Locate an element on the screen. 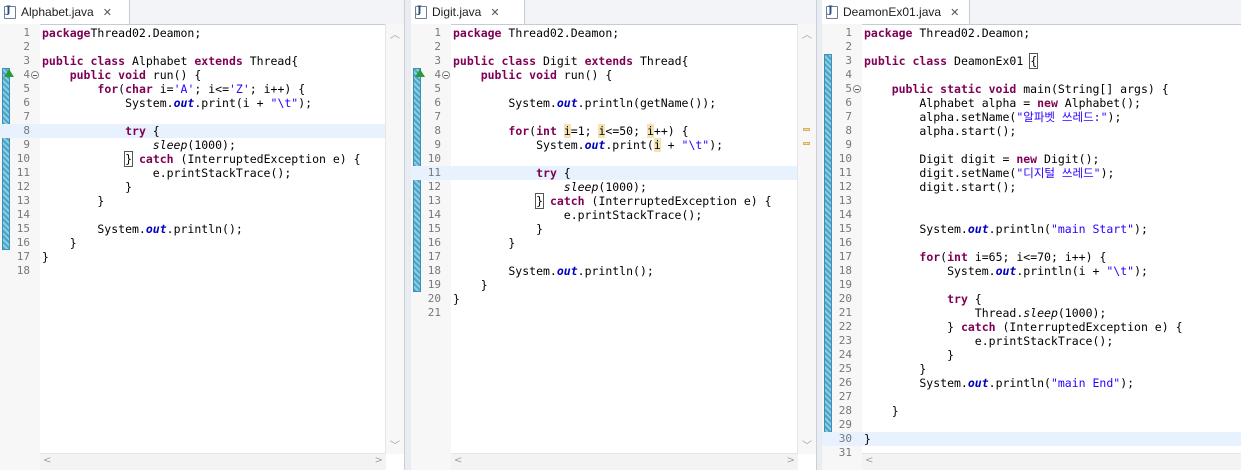 The width and height of the screenshot is (1241, 470). code-line: 11 e.printStackTrace(); is located at coordinates (202, 173).